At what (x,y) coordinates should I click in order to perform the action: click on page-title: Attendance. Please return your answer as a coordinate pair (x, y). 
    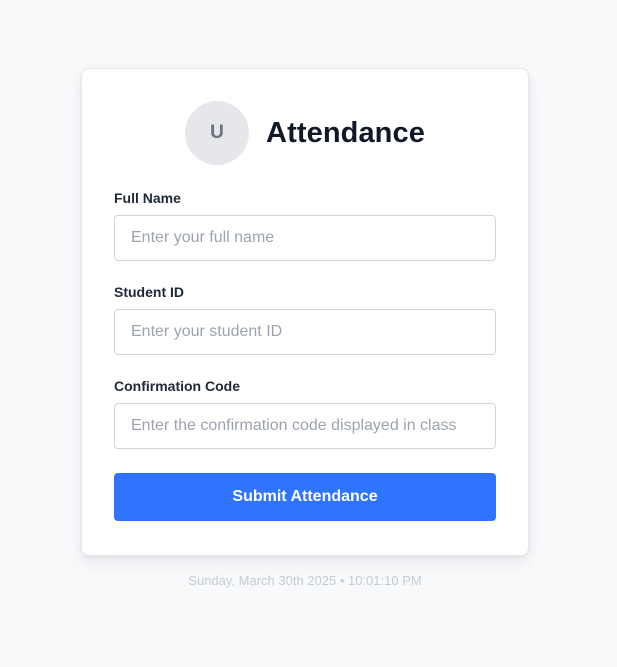
    Looking at the image, I should click on (345, 132).